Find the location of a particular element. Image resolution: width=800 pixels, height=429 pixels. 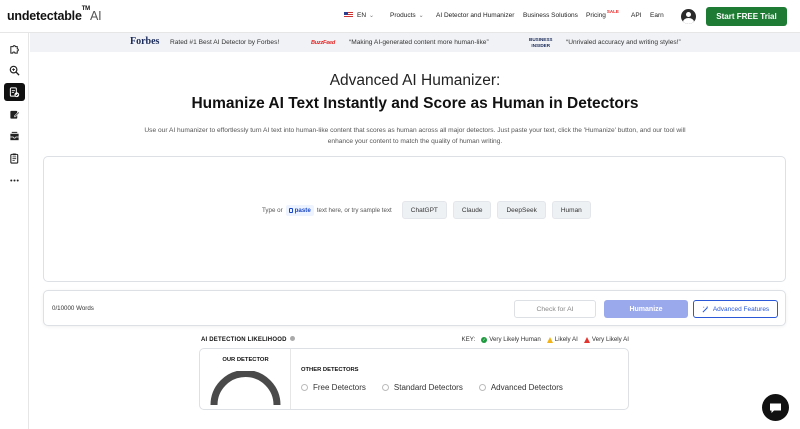

free-detectors-radio: Free Detectors is located at coordinates (333, 387).